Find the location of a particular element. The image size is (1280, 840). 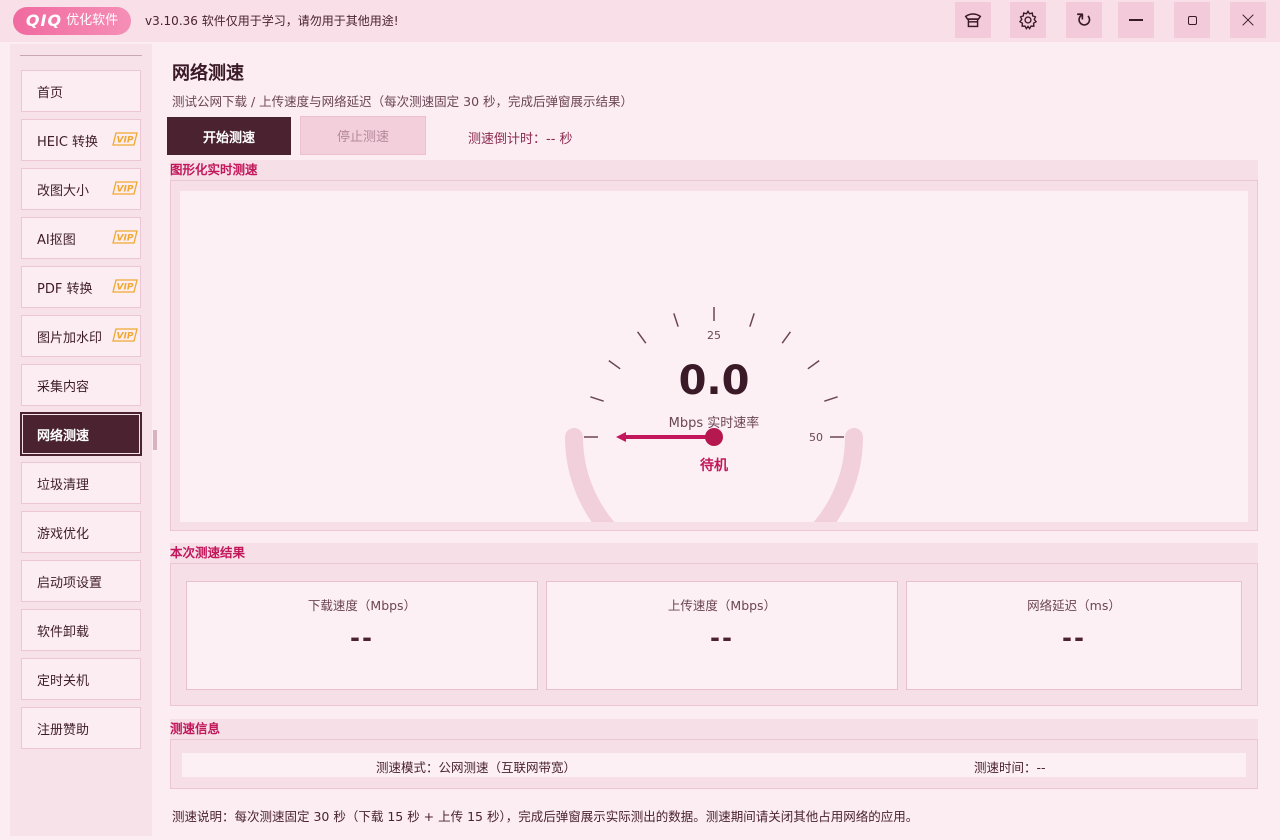

sidebar-item-10: 启动项设置 is located at coordinates (81, 581).